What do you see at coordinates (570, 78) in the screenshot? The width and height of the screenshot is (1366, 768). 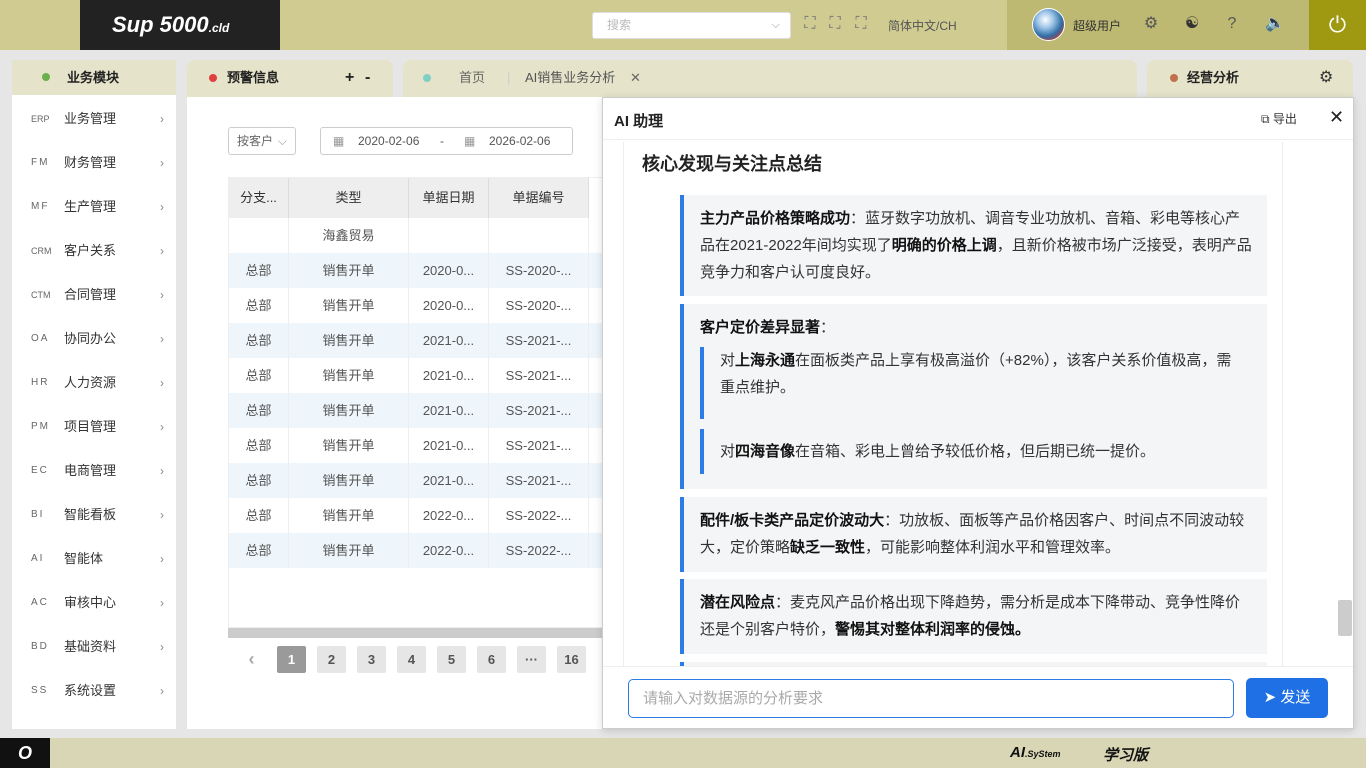 I see `tab-ai-sales-analysis: AI销售业务分析` at bounding box center [570, 78].